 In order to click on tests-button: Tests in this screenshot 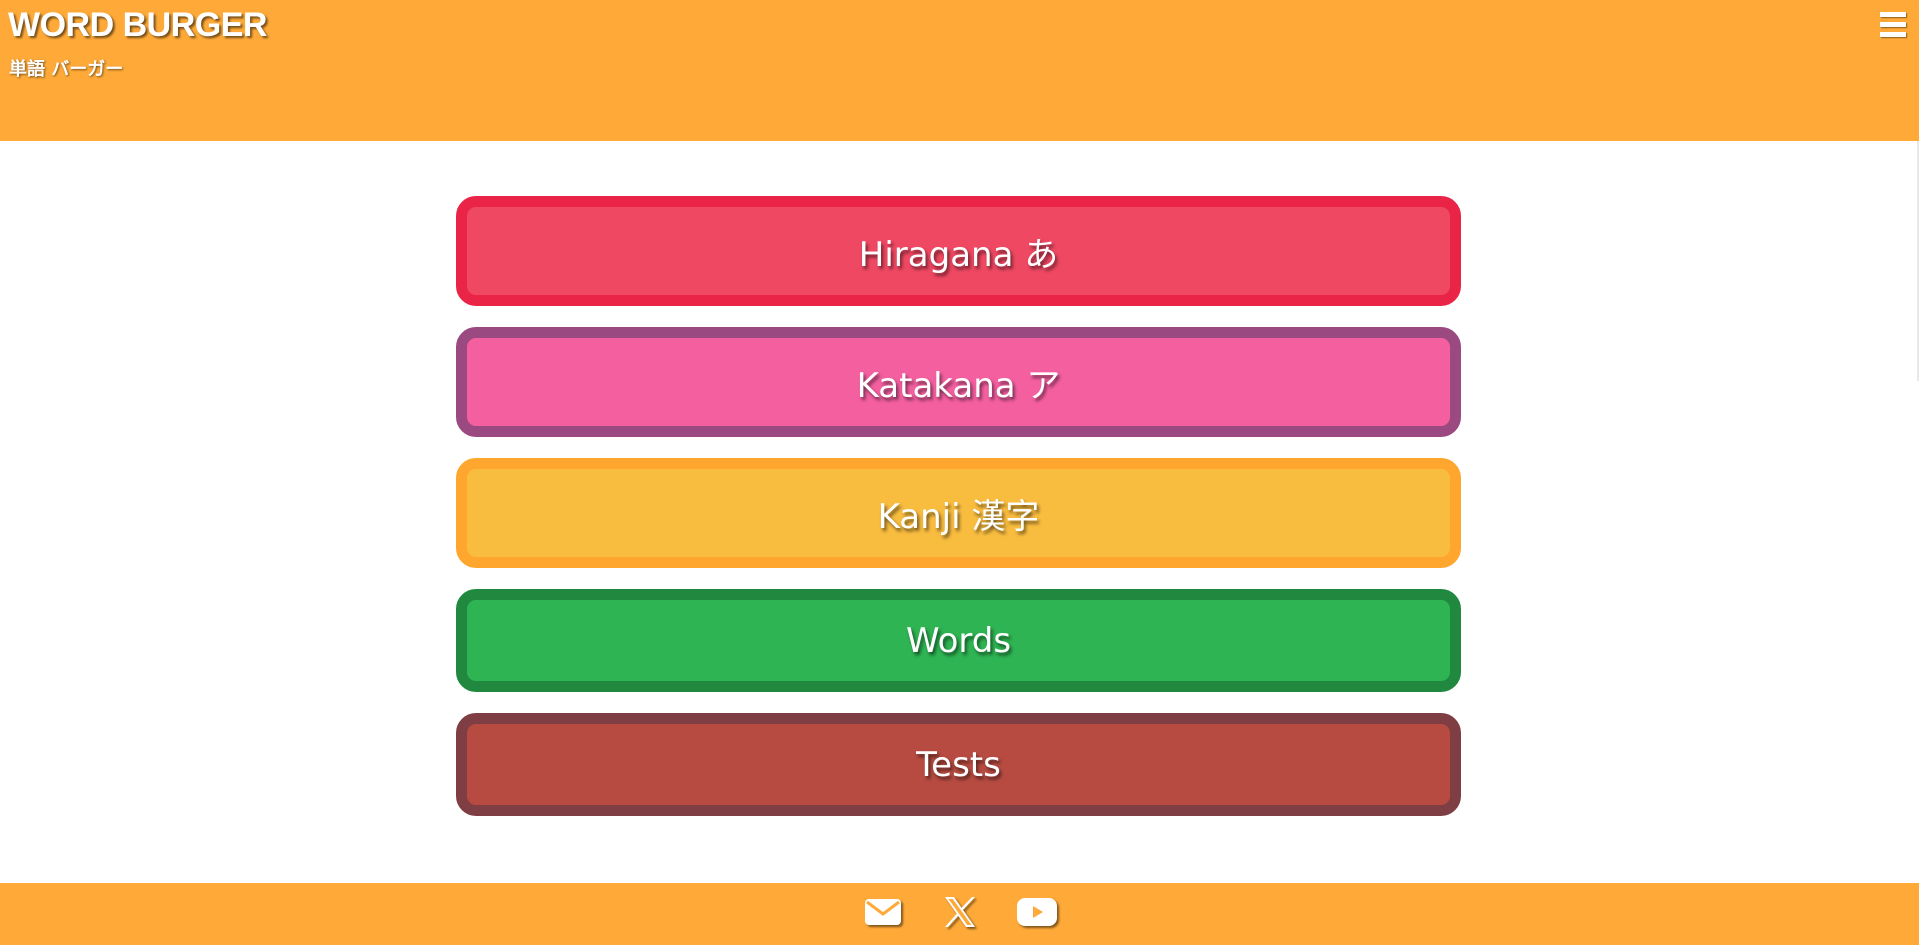, I will do `click(958, 764)`.